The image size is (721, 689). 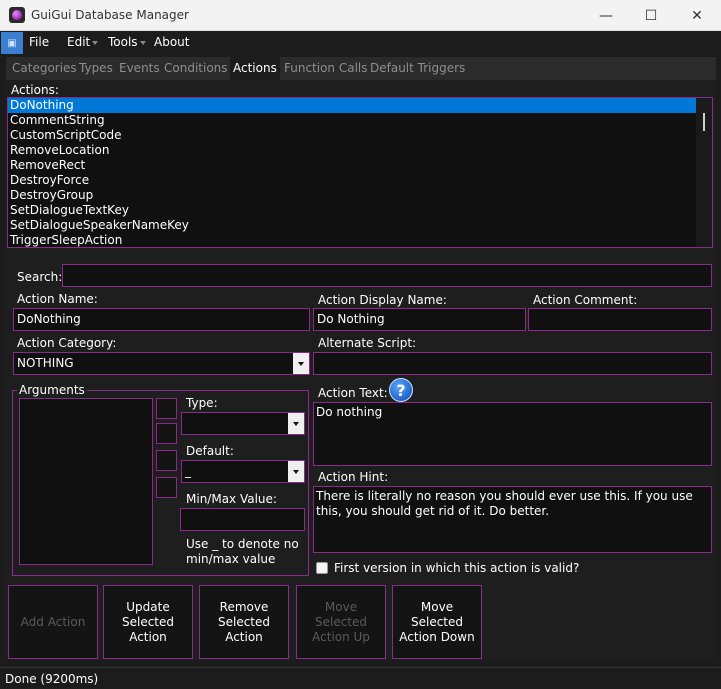 I want to click on alt-script-label: Alternate Script:, so click(x=367, y=343).